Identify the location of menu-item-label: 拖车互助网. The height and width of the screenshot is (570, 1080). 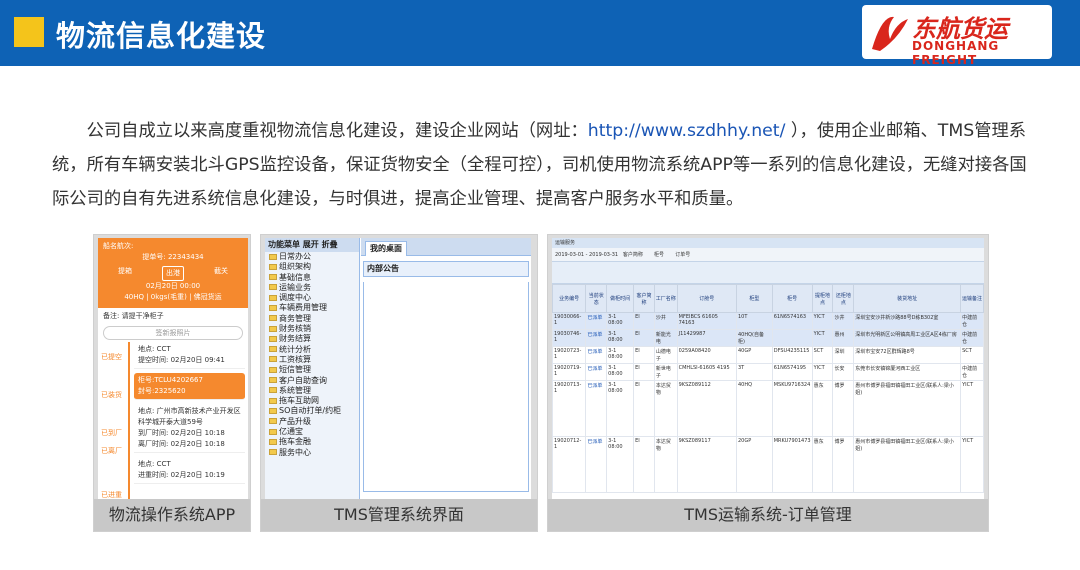
(299, 401).